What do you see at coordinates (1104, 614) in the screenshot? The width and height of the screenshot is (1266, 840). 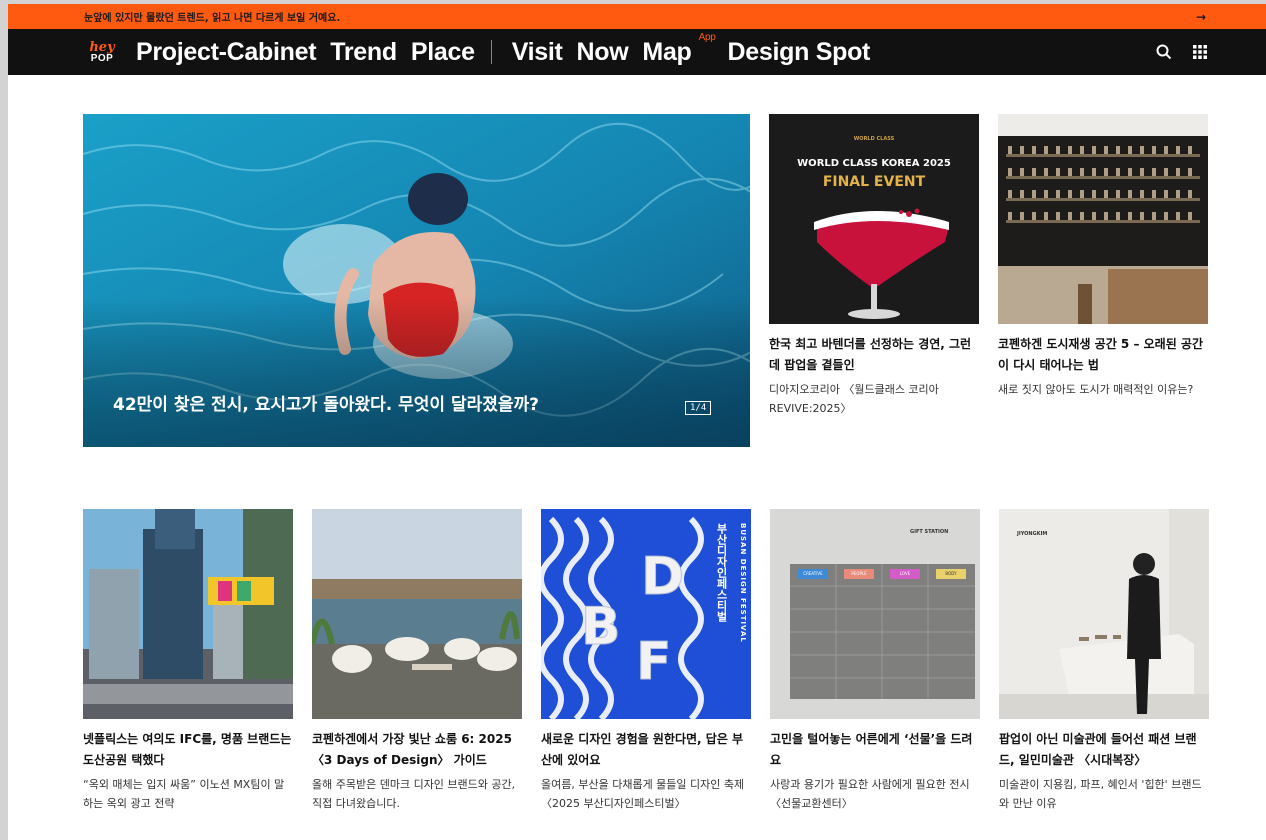 I see `article-image-museum-exhibition: JIYONGKIM` at bounding box center [1104, 614].